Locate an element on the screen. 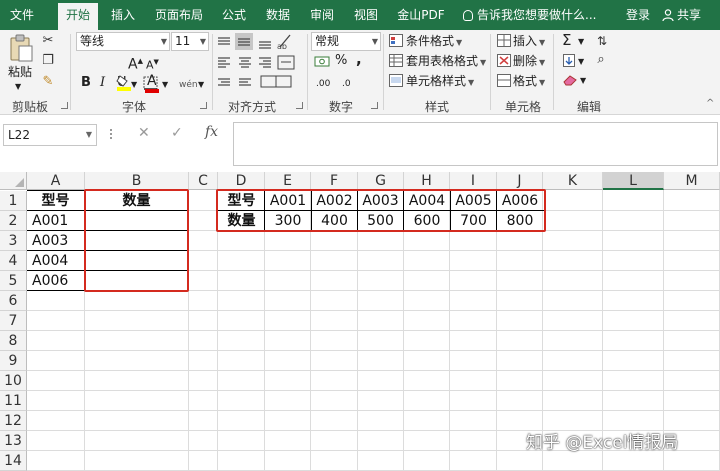  column-header-b: B is located at coordinates (137, 181).